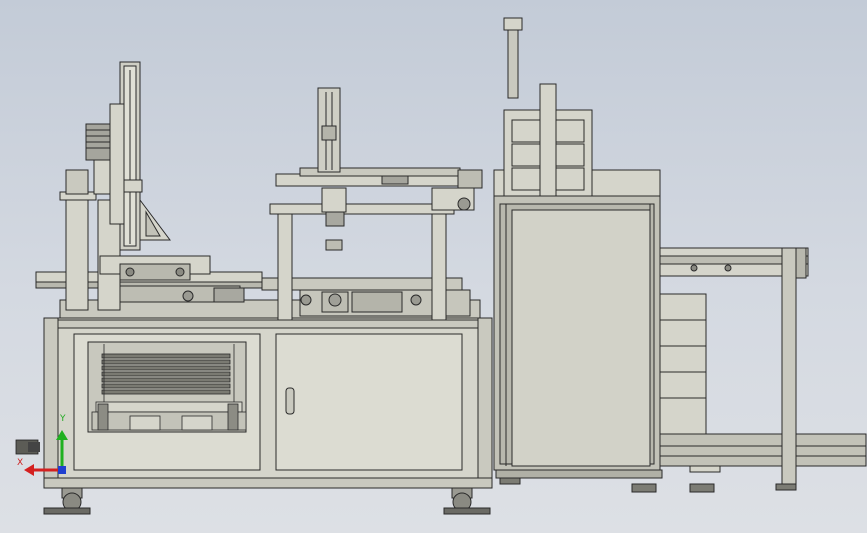  What do you see at coordinates (63, 419) in the screenshot?
I see `triad-y-label: Y` at bounding box center [63, 419].